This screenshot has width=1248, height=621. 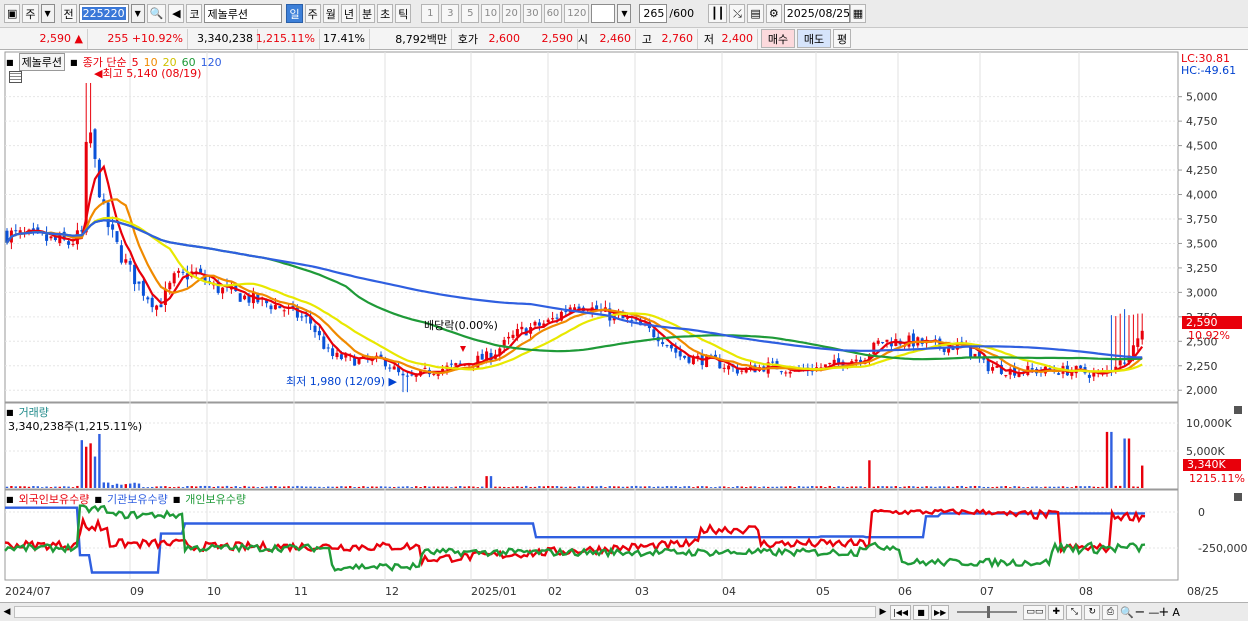 I want to click on interval-60-button: 60, so click(x=553, y=13).